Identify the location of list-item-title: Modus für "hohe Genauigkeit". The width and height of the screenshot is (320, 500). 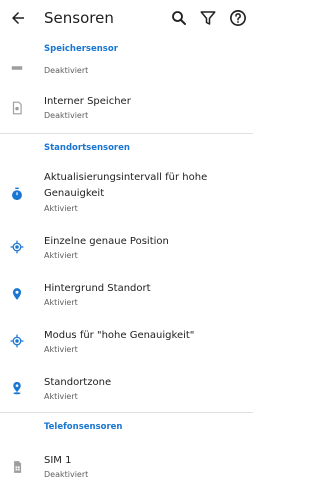
(119, 335).